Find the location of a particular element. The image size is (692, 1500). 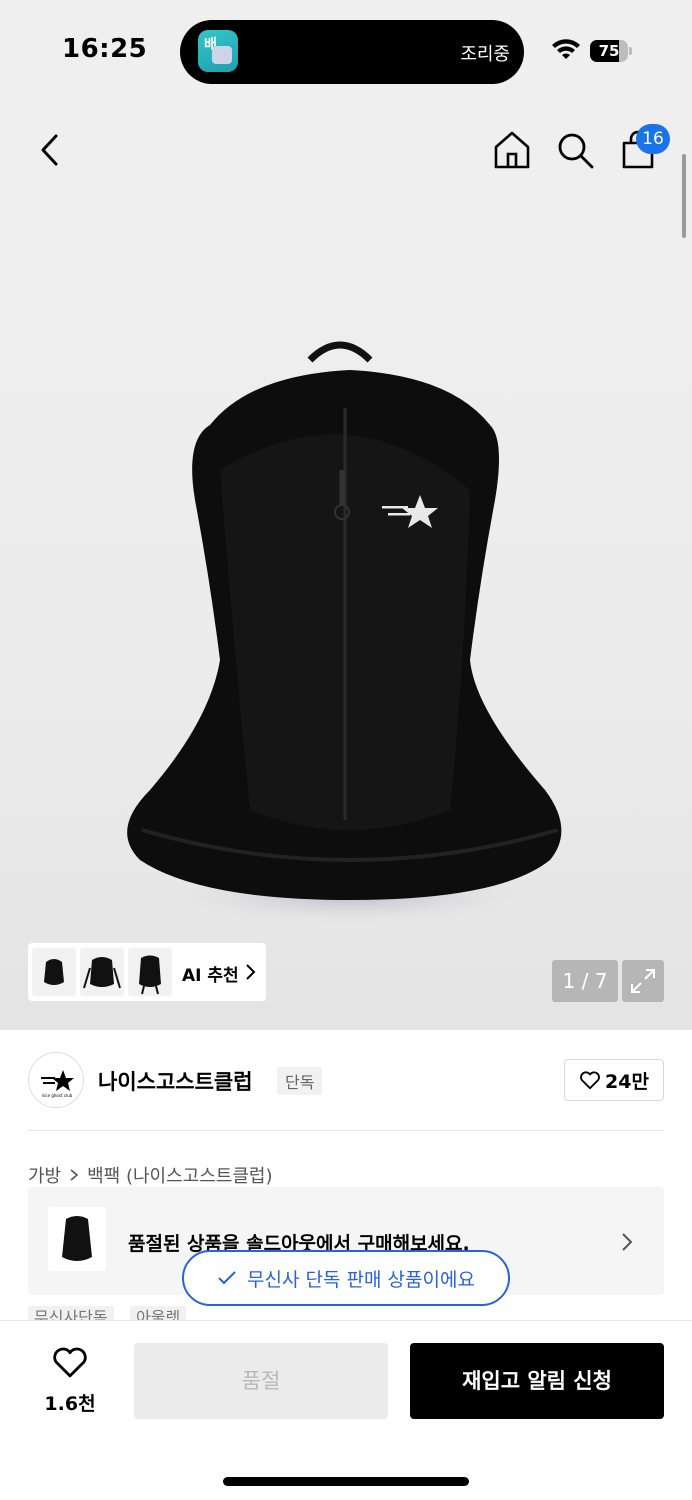

exclusive-toast: 무신사 단독 판매 상품이에요 is located at coordinates (346, 1278).